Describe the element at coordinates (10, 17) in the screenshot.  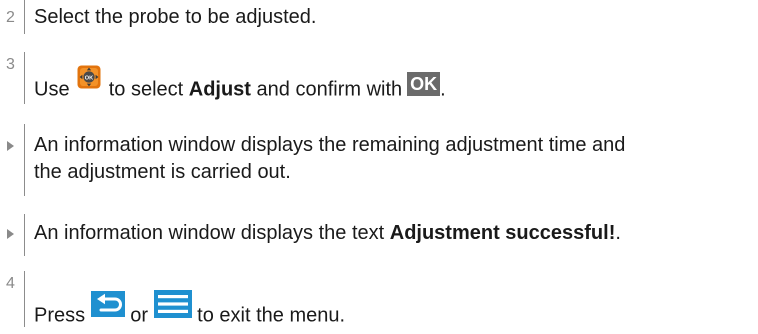
I see `step-number: 2` at that location.